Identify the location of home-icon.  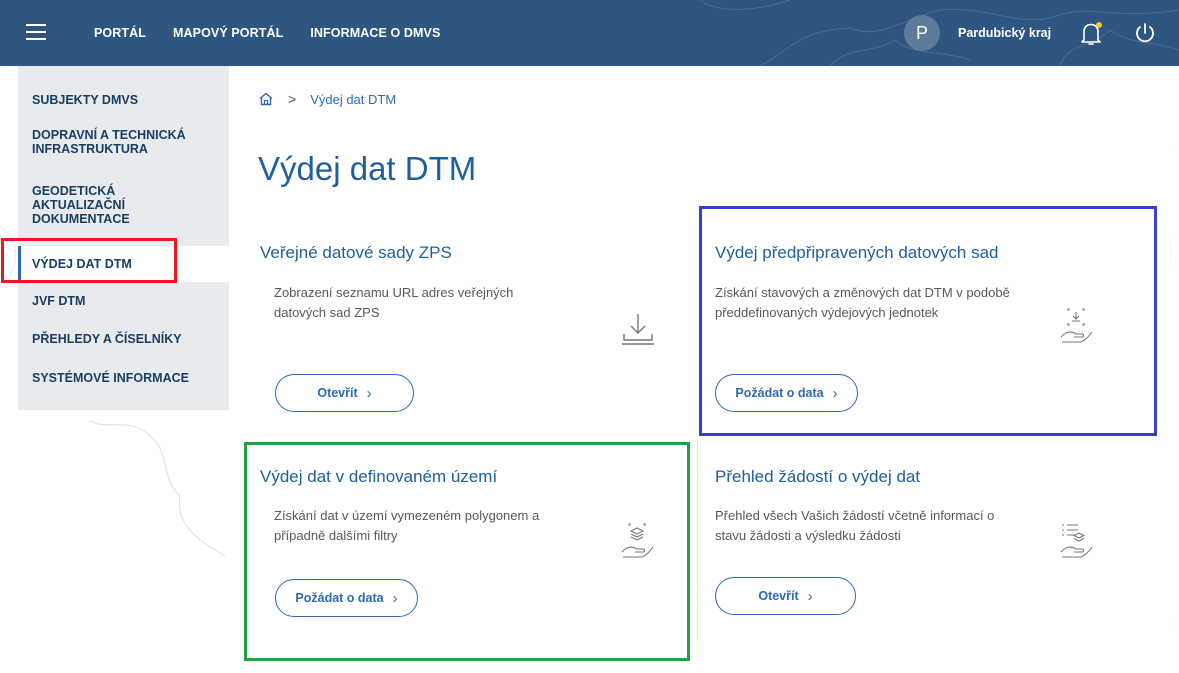
(266, 99).